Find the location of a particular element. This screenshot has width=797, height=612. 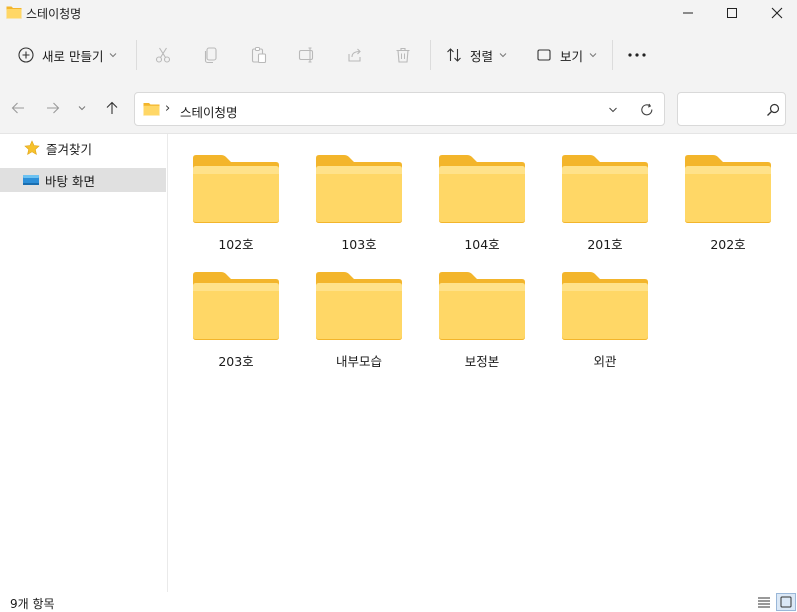

new-button: 새로 만들기 is located at coordinates (67, 55).